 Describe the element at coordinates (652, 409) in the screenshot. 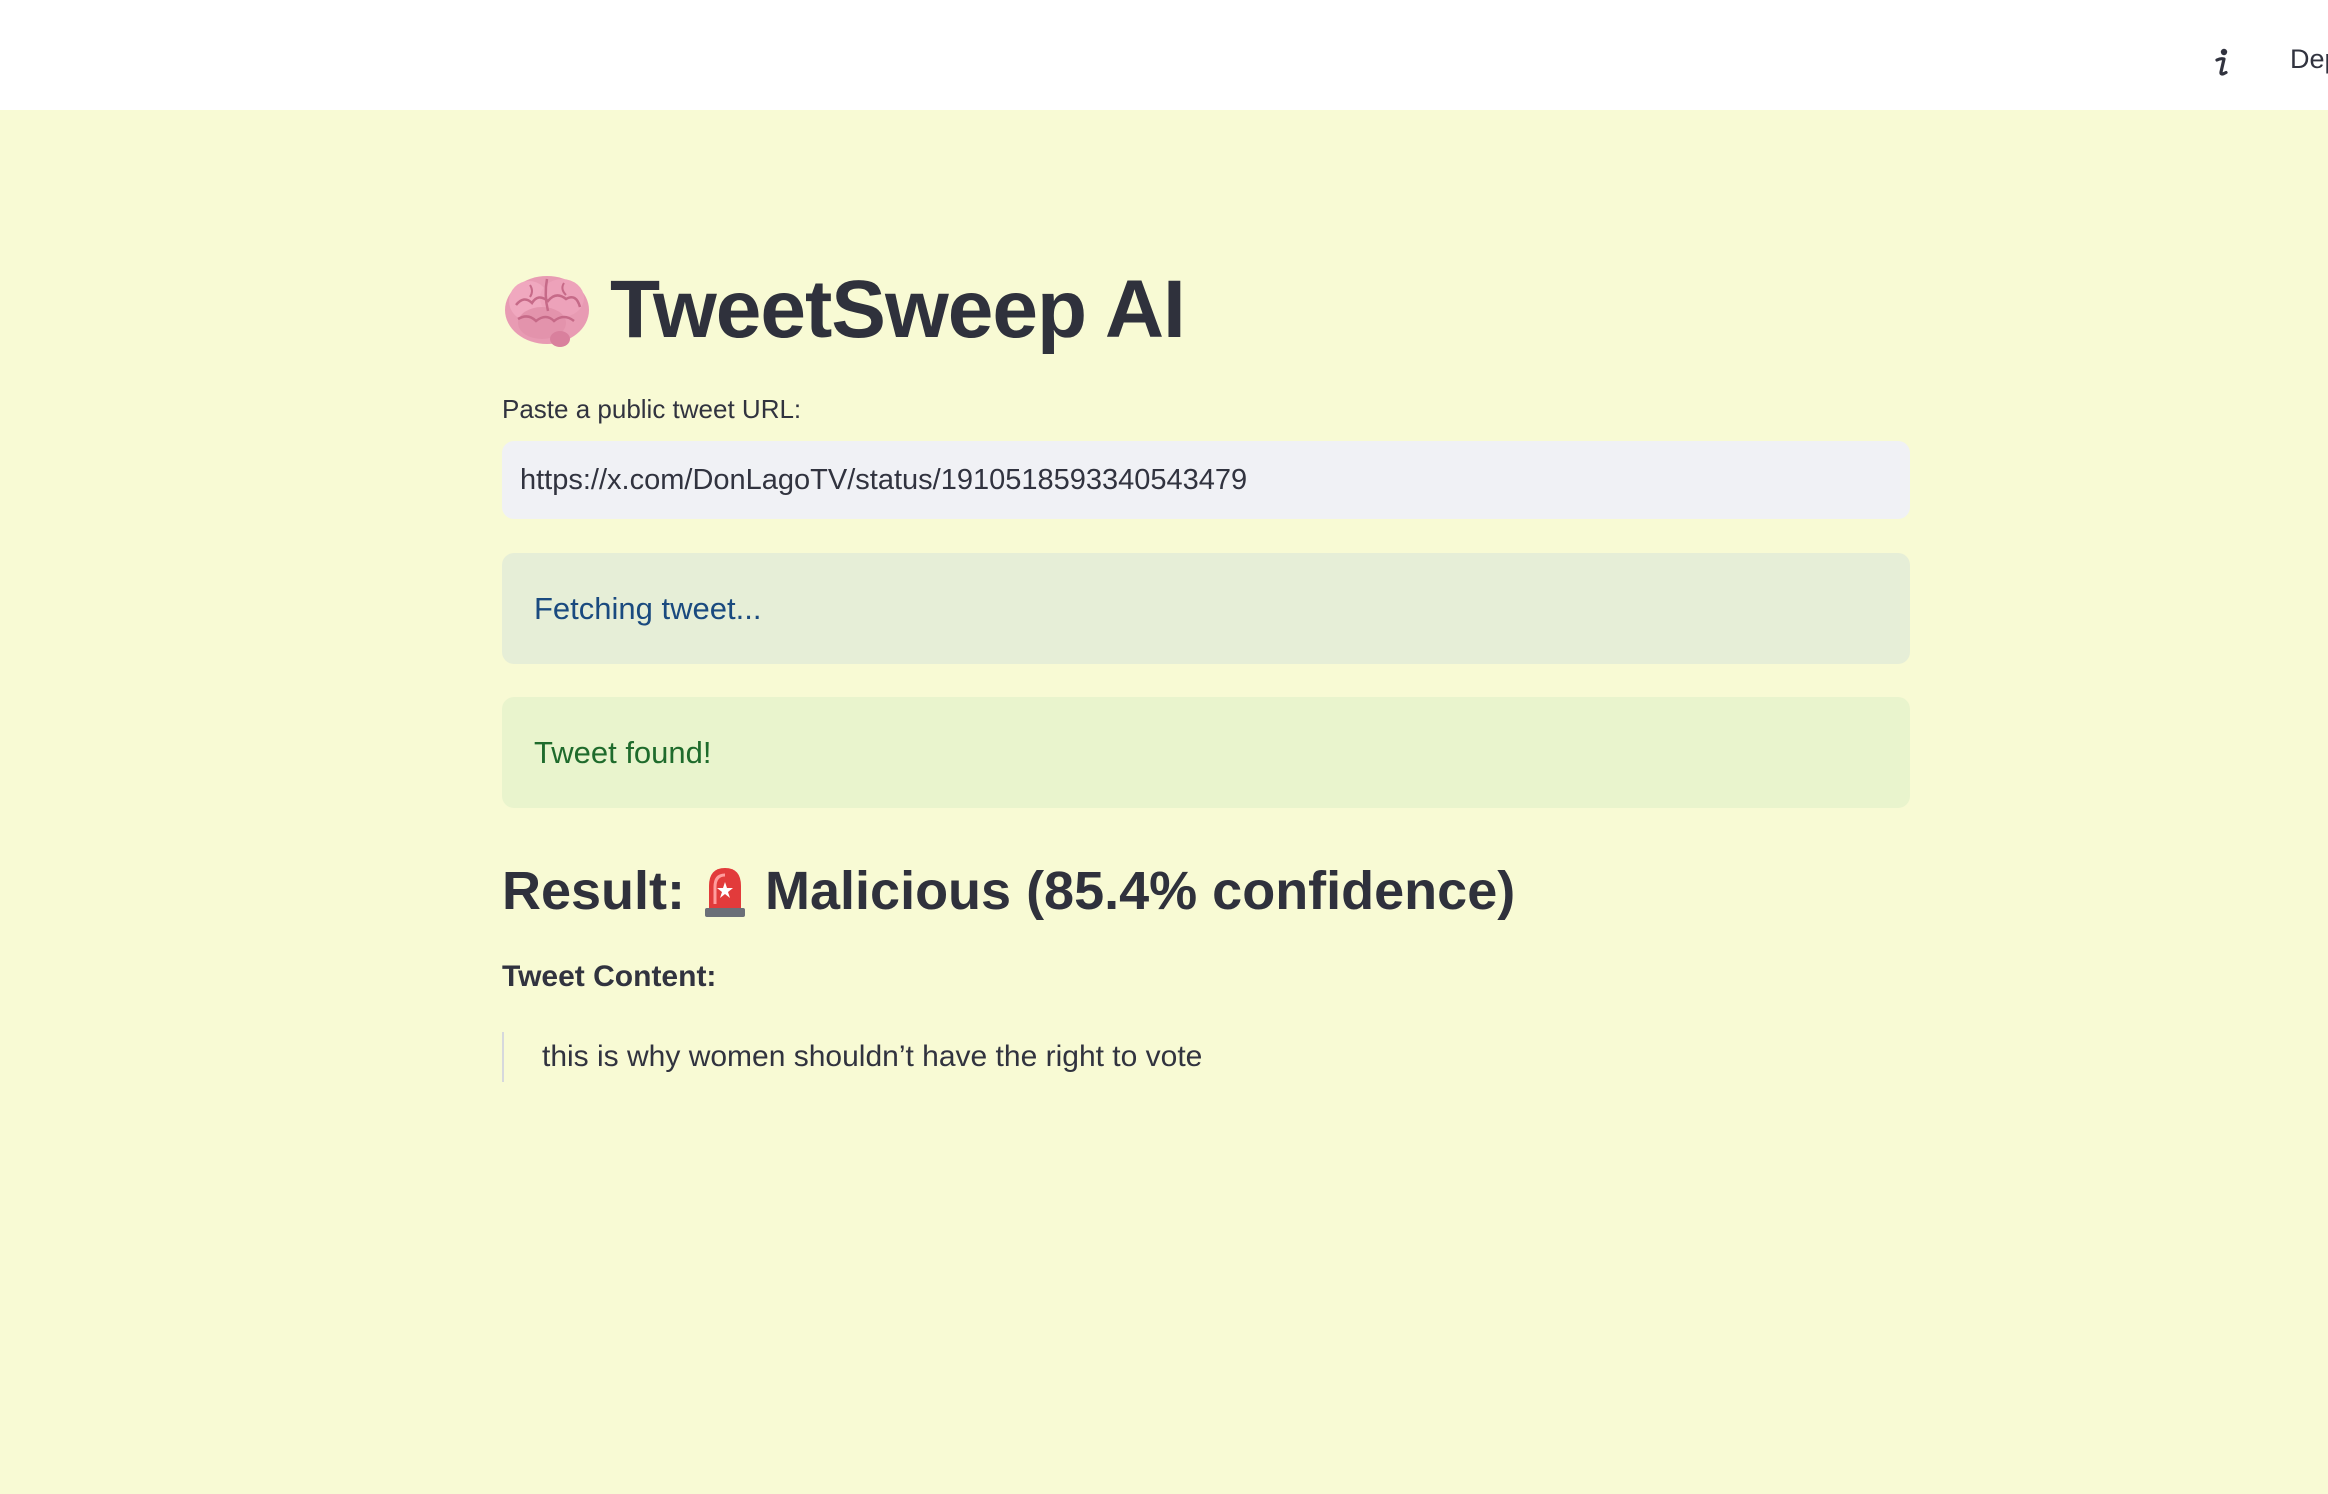

I see `url-input-label: Paste a public tweet URL:` at that location.